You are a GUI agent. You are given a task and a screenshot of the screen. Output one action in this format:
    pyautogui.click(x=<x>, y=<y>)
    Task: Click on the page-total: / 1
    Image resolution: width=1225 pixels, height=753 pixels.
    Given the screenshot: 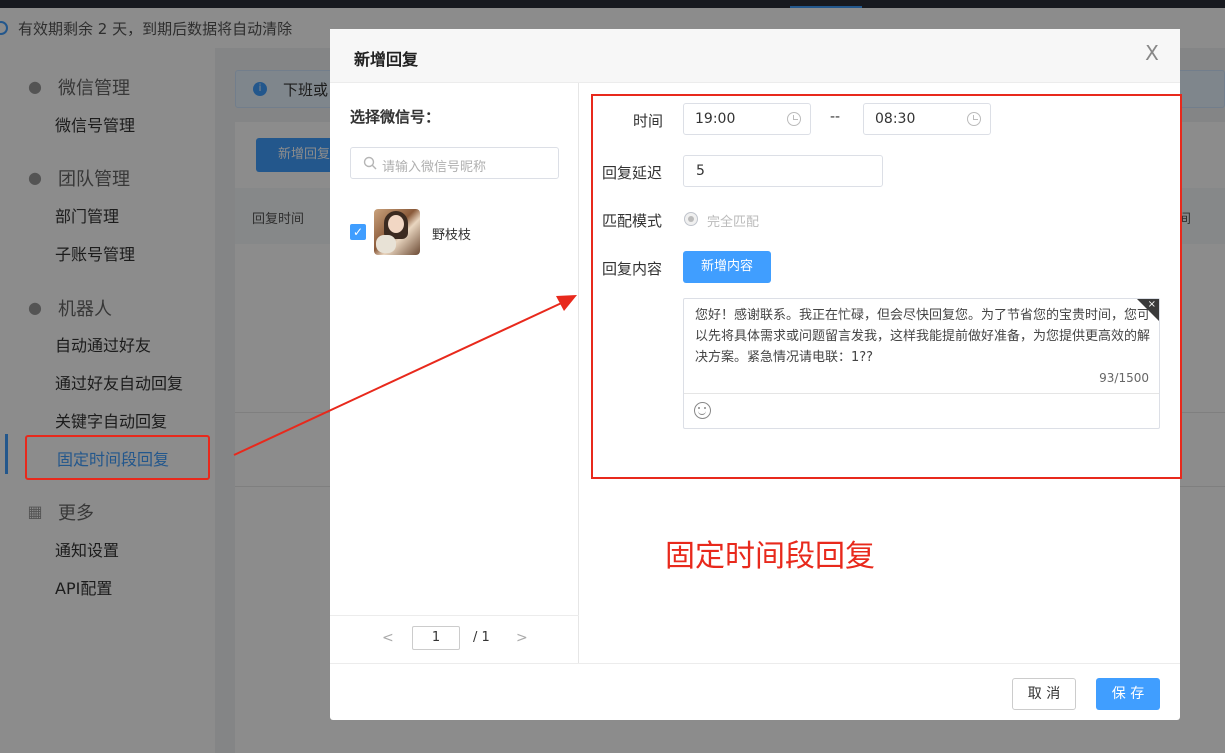 What is the action you would take?
    pyautogui.click(x=481, y=637)
    